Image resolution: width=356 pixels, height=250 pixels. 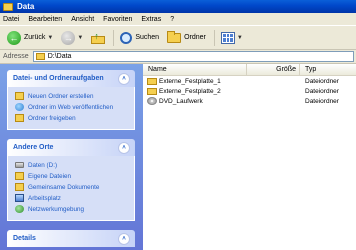 What do you see at coordinates (44, 198) in the screenshot?
I see `place-label: Arbeitsplatz` at bounding box center [44, 198].